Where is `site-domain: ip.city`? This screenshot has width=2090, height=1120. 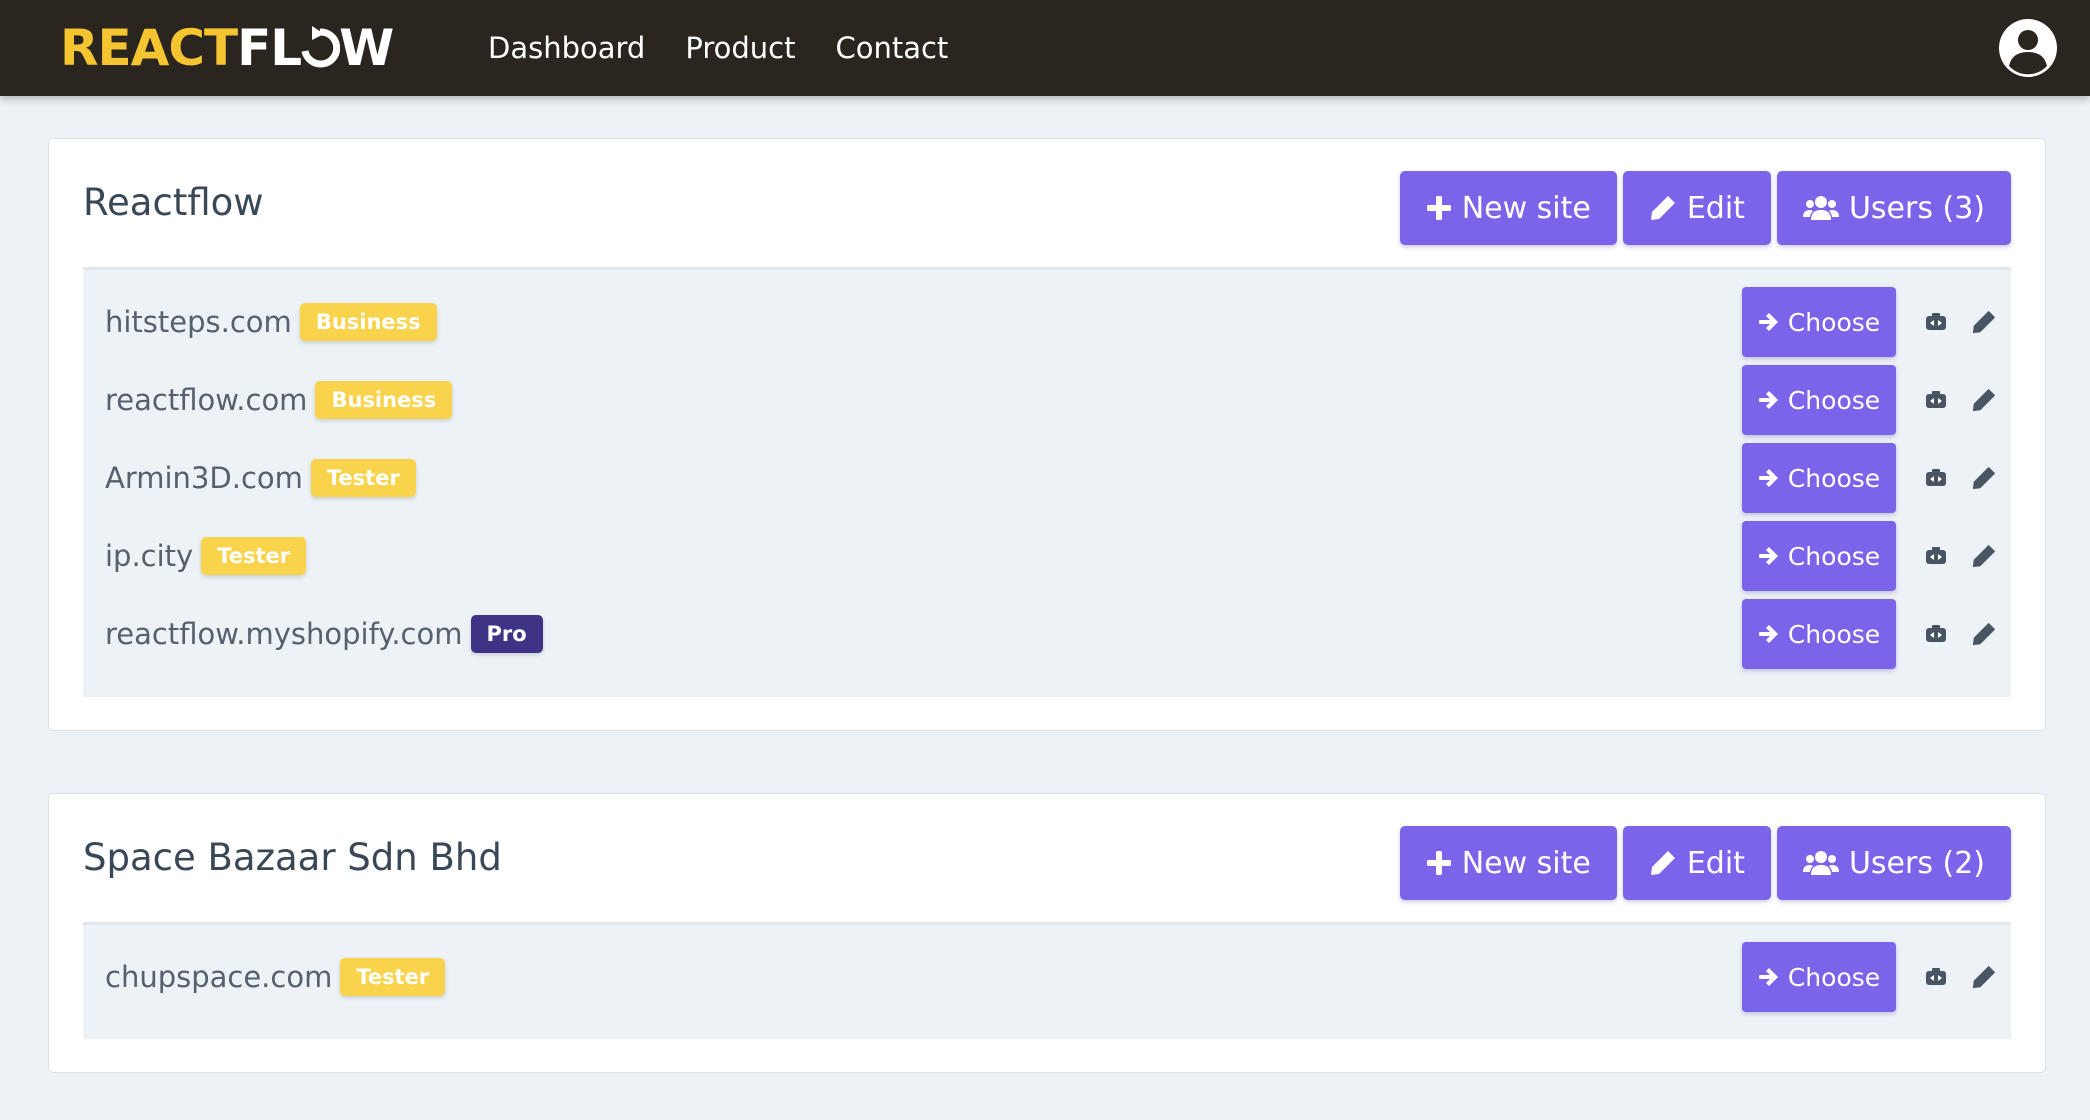 site-domain: ip.city is located at coordinates (149, 556).